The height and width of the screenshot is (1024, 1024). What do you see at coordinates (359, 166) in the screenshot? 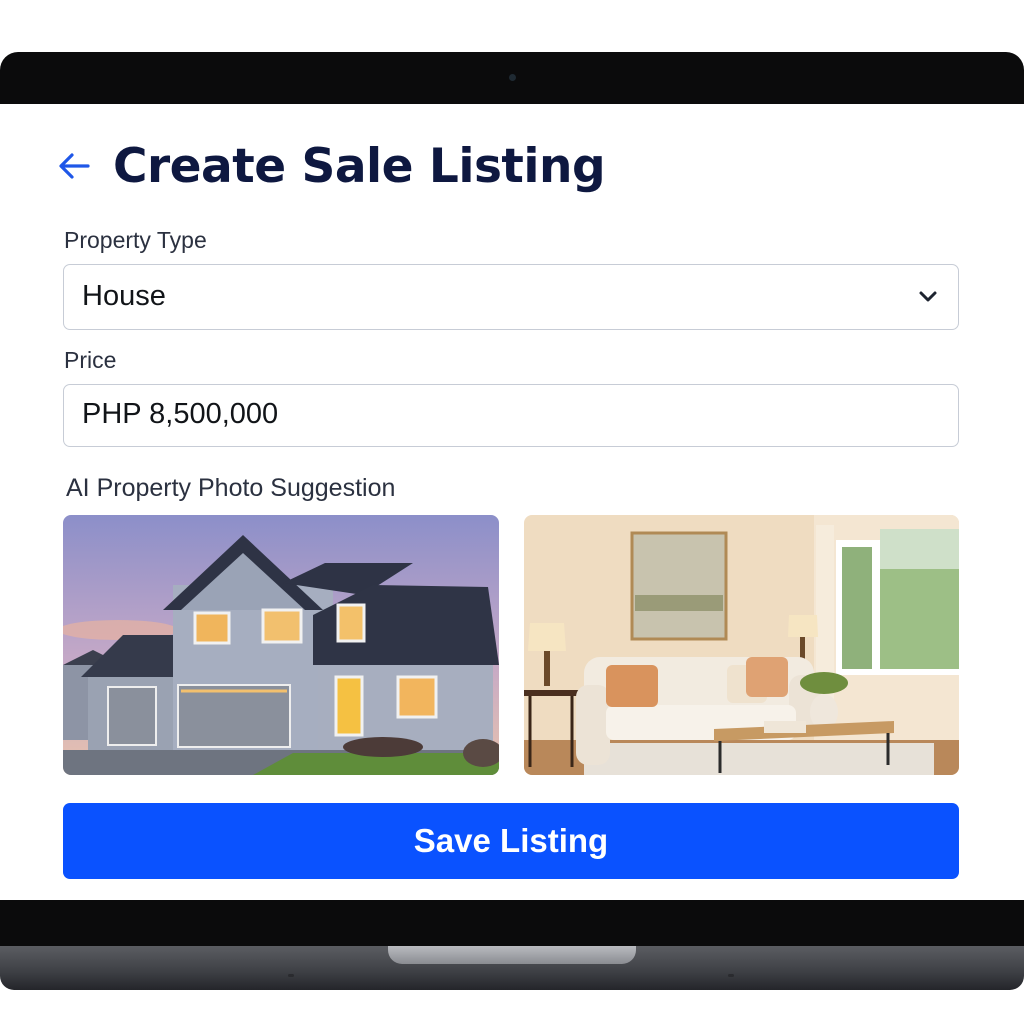
I see `page-title: Create Sale Listing` at bounding box center [359, 166].